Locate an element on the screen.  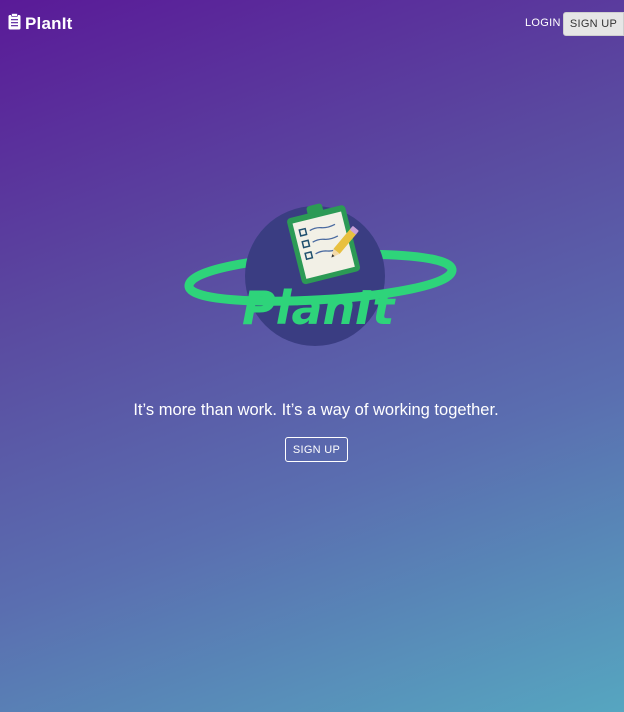
planit-logo: PlanIt is located at coordinates (320, 275).